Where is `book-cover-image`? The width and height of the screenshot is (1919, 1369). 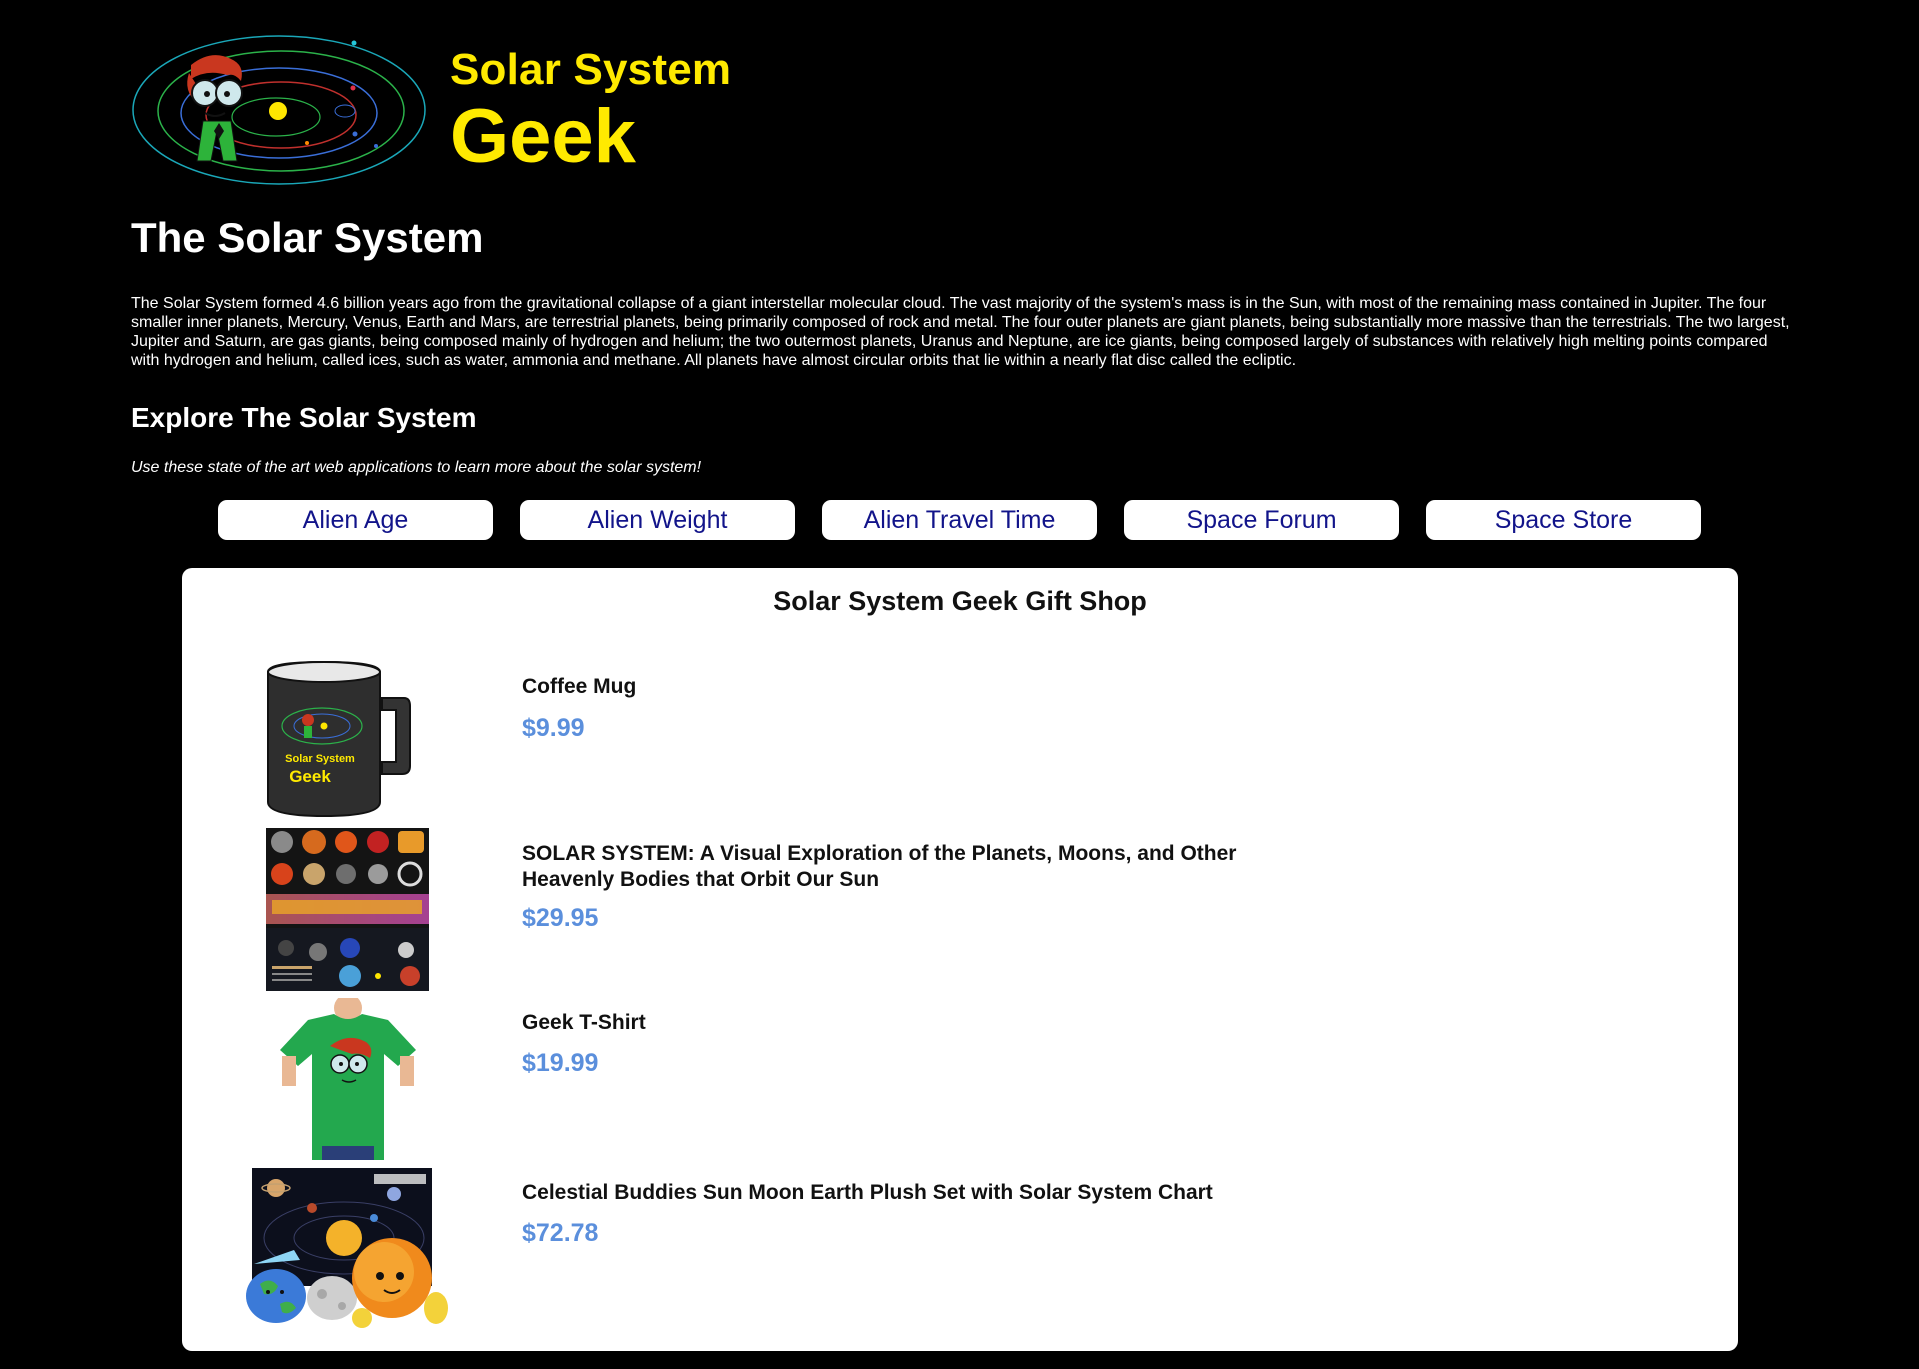 book-cover-image is located at coordinates (347, 909).